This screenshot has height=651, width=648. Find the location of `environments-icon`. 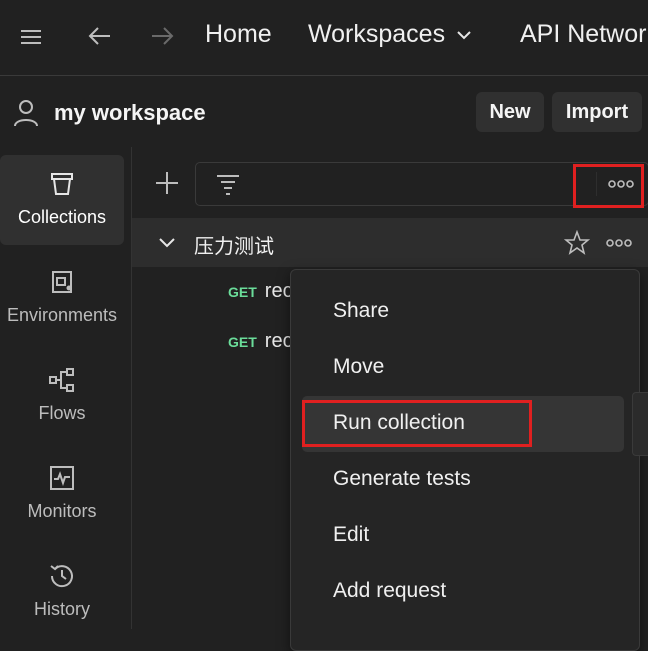

environments-icon is located at coordinates (62, 282).